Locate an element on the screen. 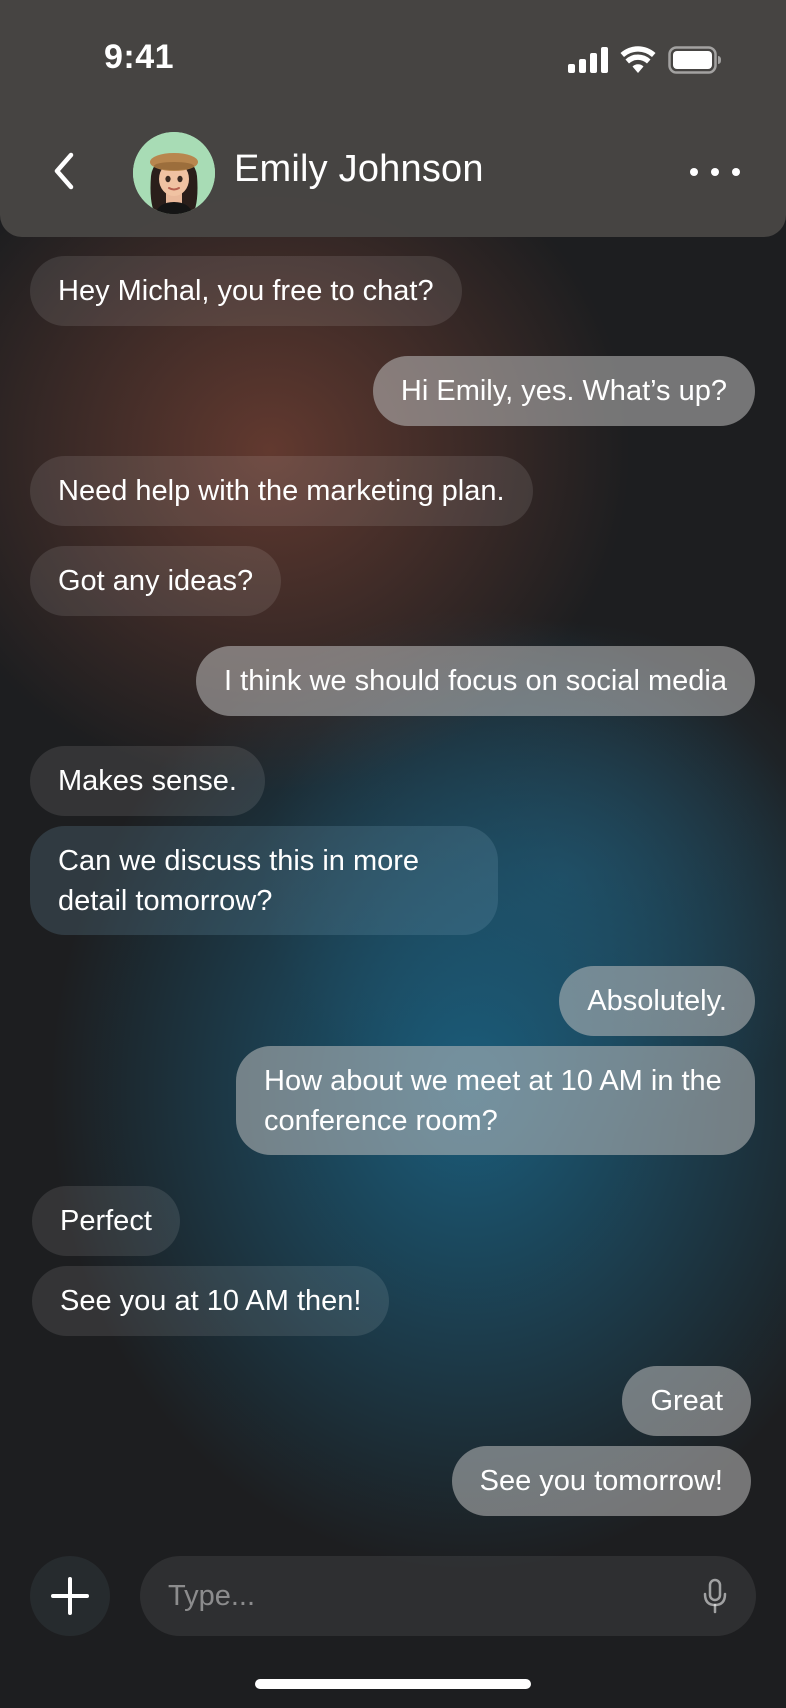 The image size is (786, 1708). wifi-icon is located at coordinates (638, 59).